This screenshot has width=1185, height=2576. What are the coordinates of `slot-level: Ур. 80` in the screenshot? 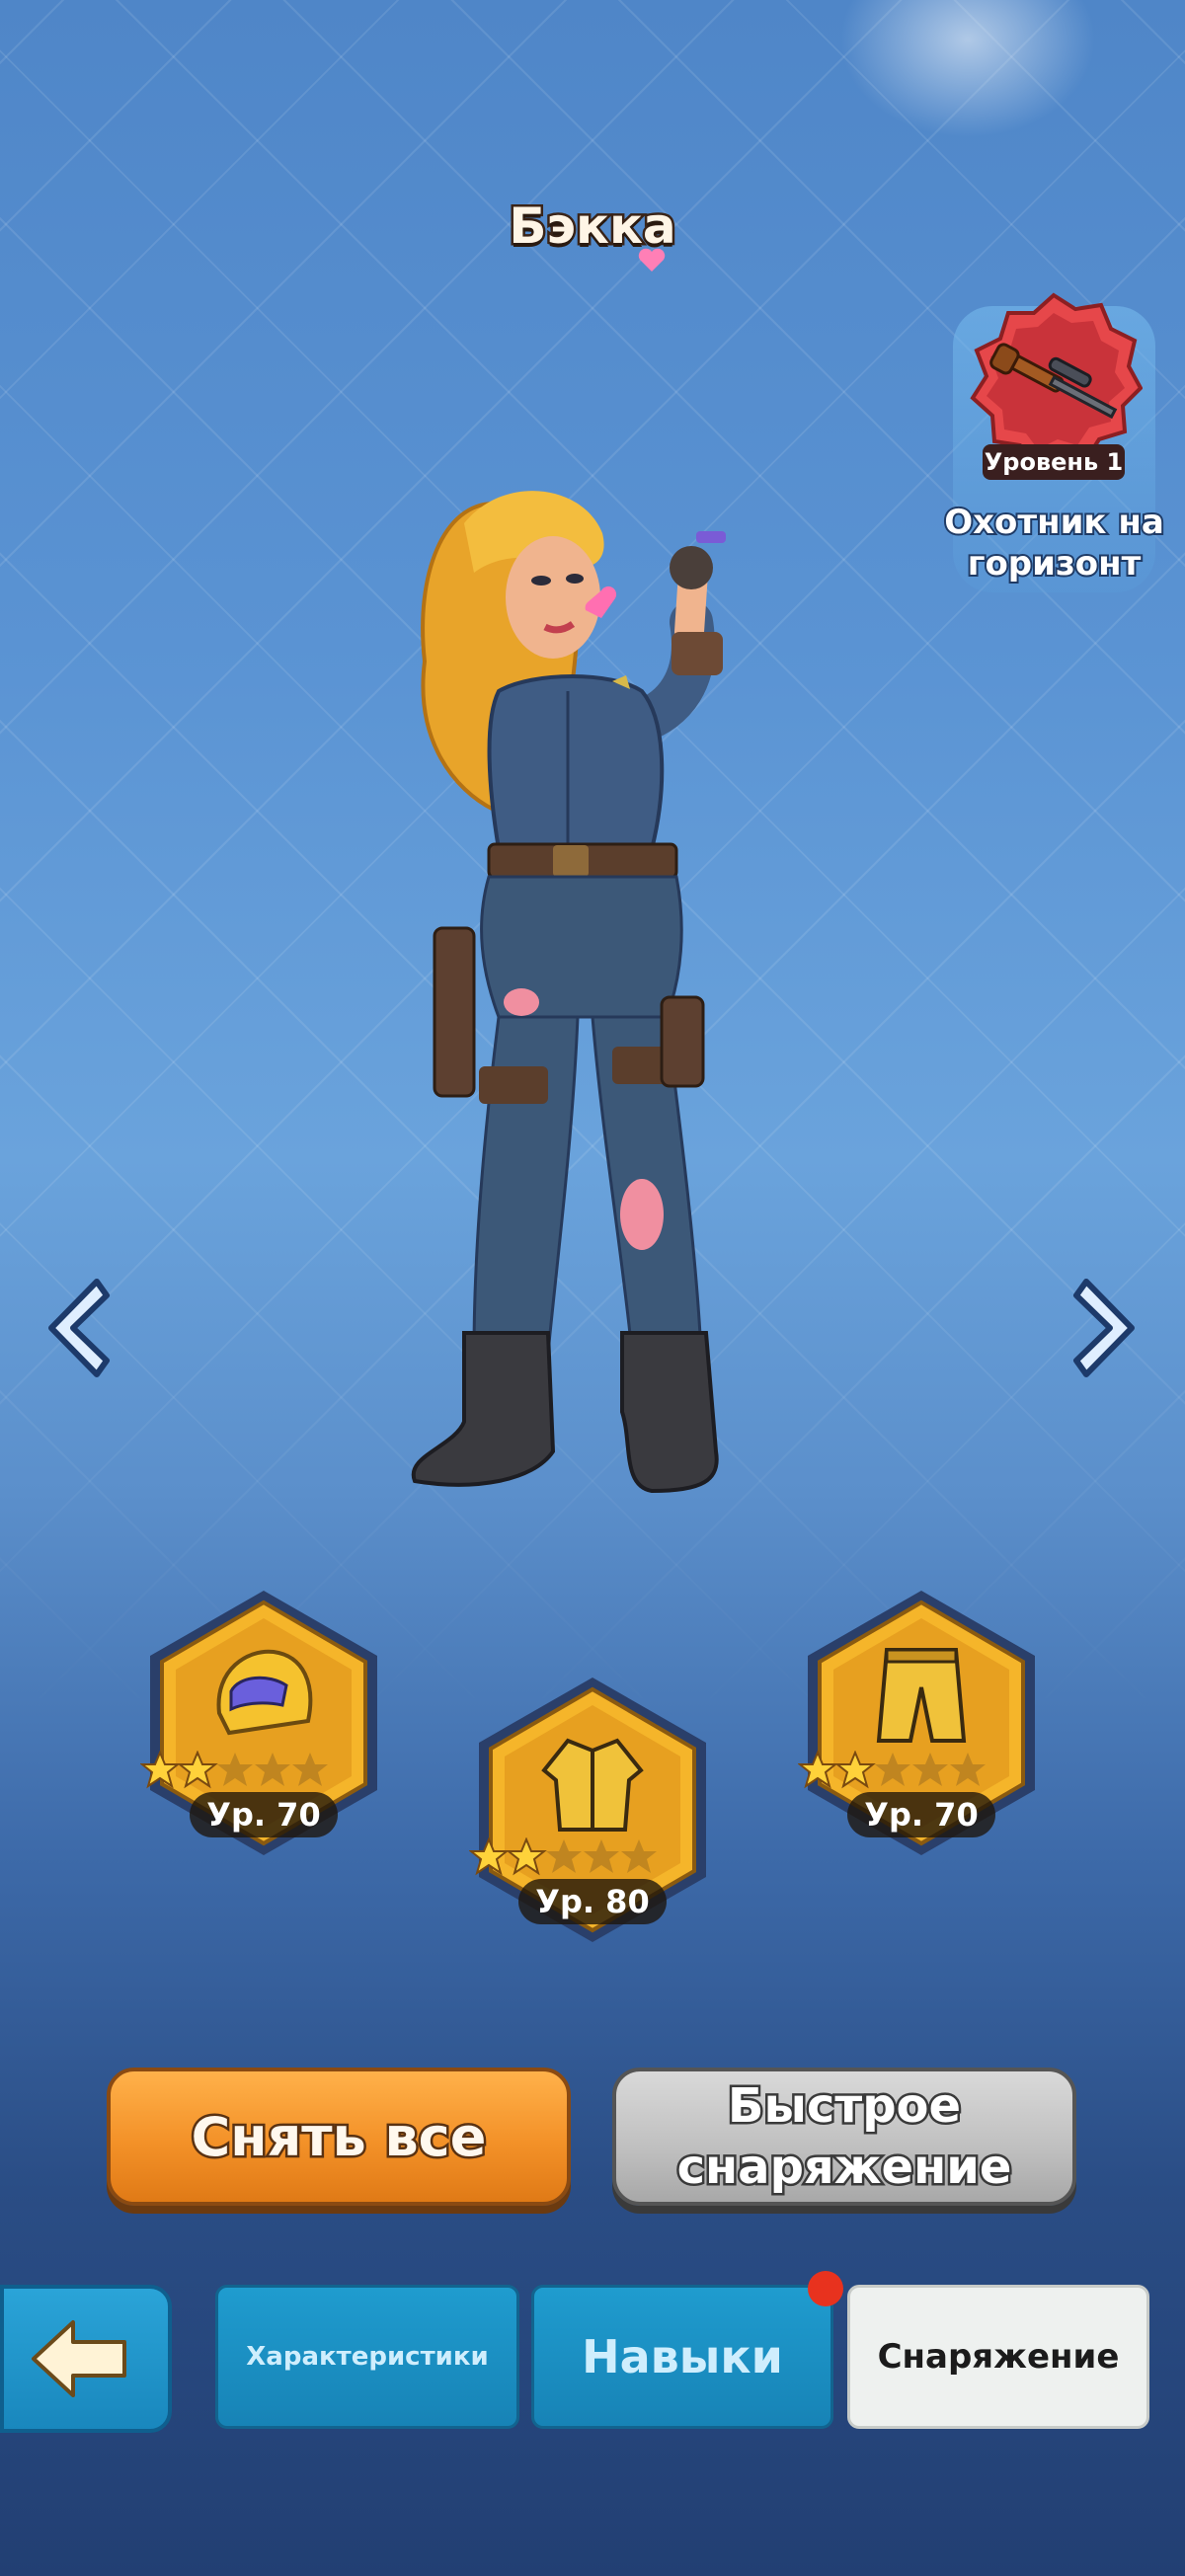 It's located at (592, 1901).